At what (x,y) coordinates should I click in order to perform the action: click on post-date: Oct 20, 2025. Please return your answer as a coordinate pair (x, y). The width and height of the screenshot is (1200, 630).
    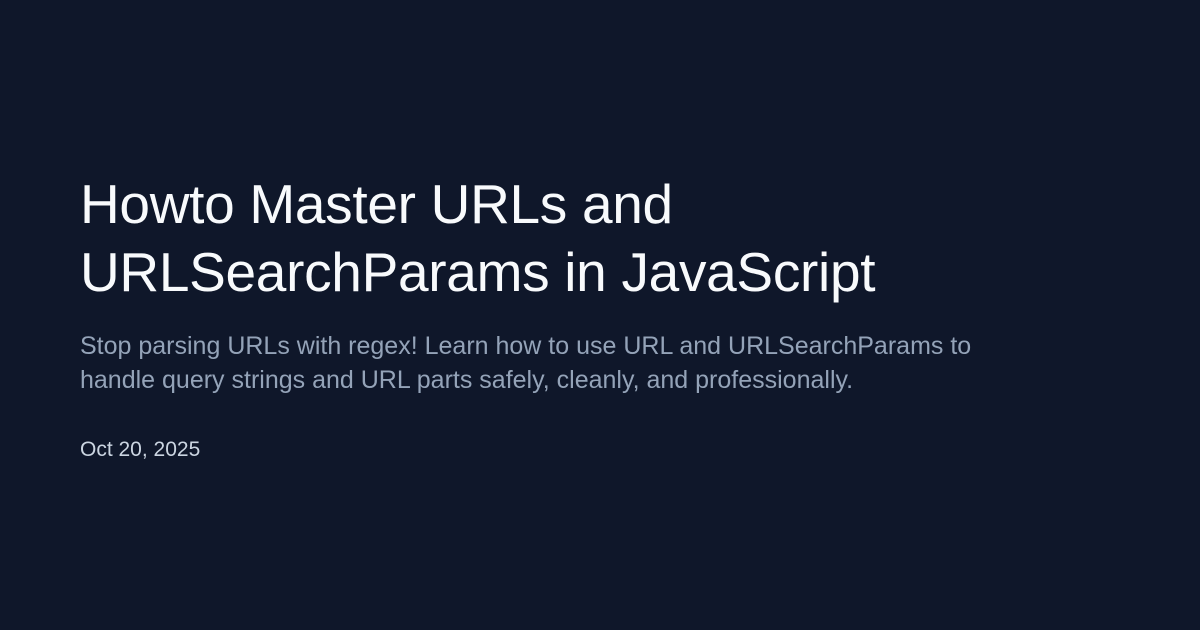
    Looking at the image, I should click on (140, 449).